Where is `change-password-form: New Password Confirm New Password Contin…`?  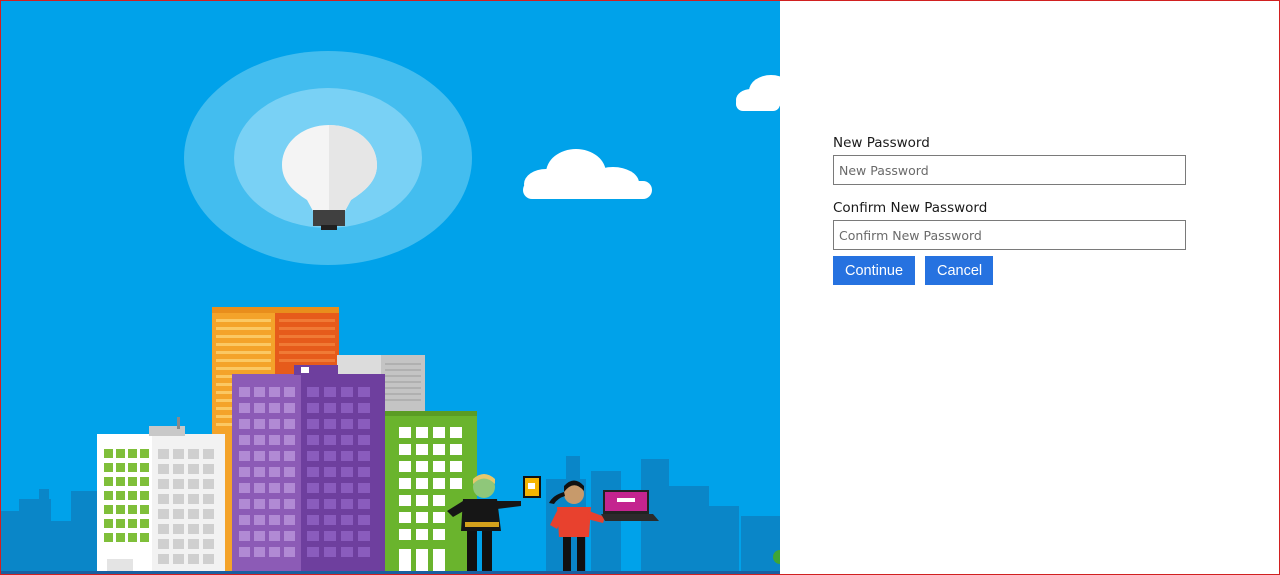 change-password-form: New Password Confirm New Password Contin… is located at coordinates (1010, 210).